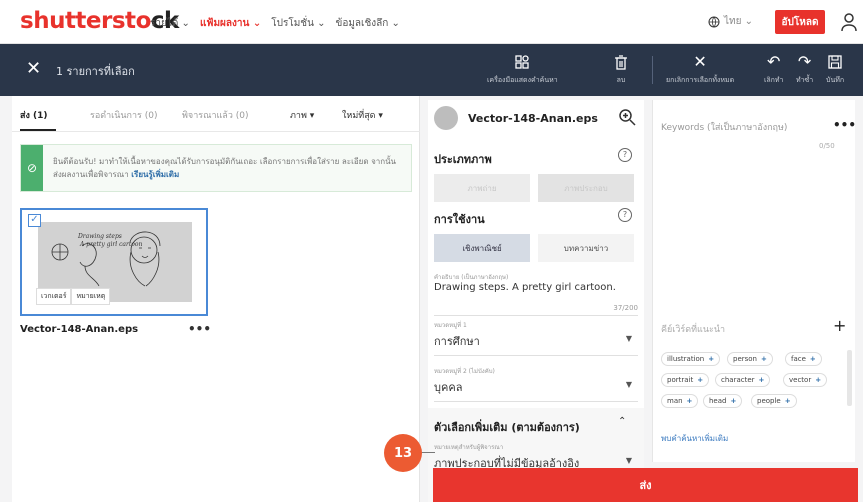  I want to click on suggested-keyword-chip: people +, so click(774, 401).